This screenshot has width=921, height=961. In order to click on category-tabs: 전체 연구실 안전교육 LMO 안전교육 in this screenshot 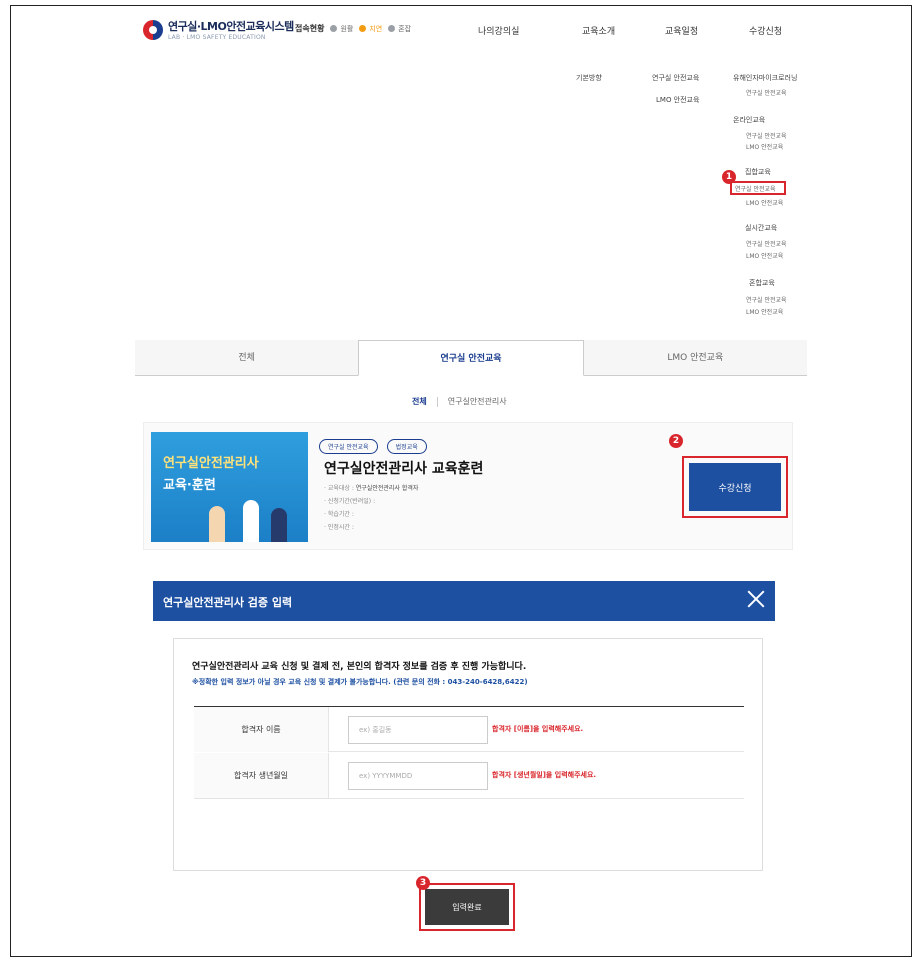, I will do `click(471, 358)`.